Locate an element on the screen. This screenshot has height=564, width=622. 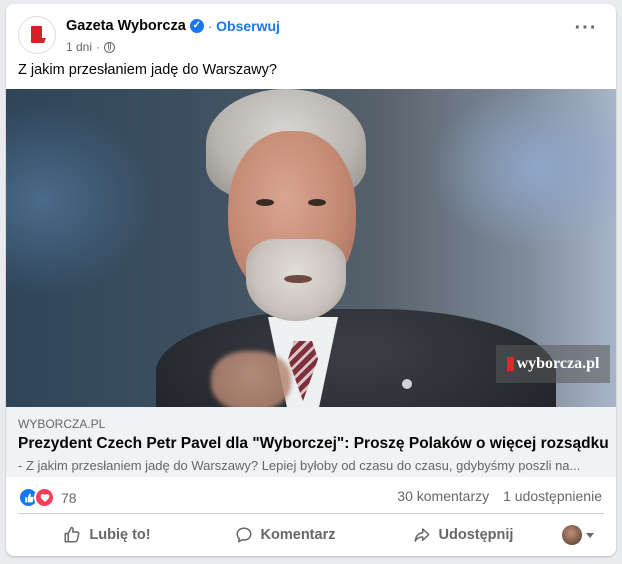
action-bar: Lubię to! Komentarz Udostępnij is located at coordinates (311, 535).